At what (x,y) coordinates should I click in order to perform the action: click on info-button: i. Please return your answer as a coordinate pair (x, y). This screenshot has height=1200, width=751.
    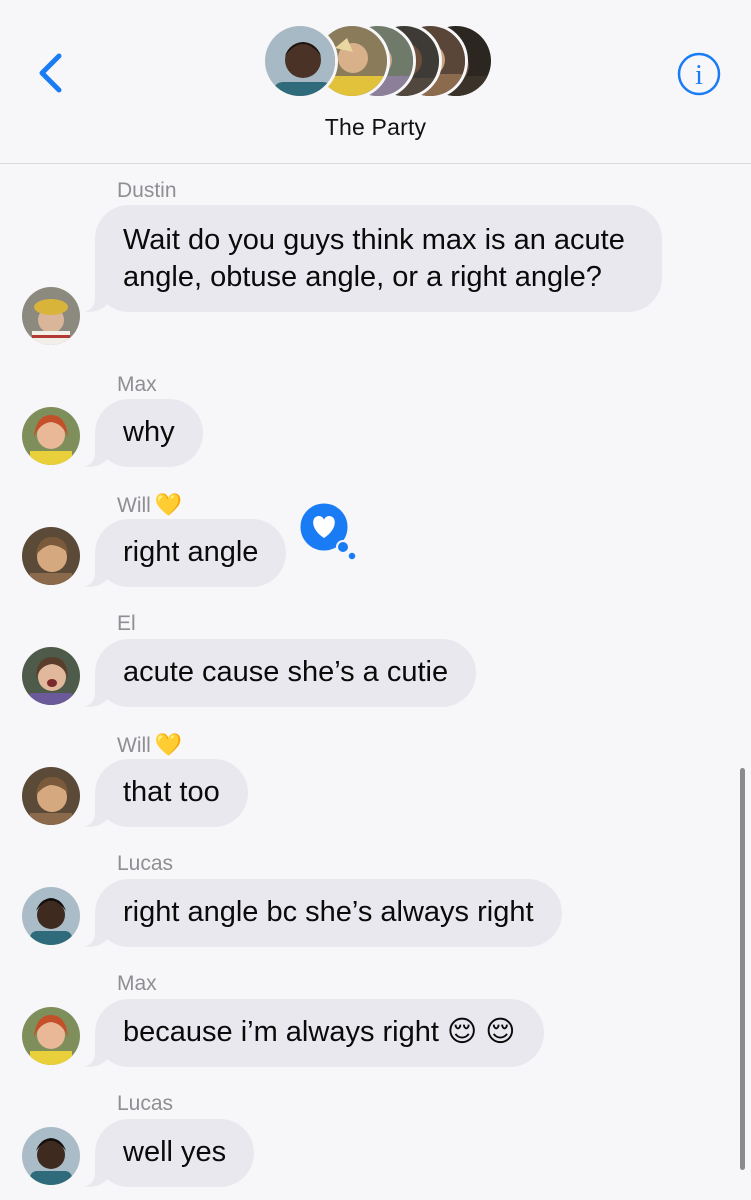
    Looking at the image, I should click on (699, 74).